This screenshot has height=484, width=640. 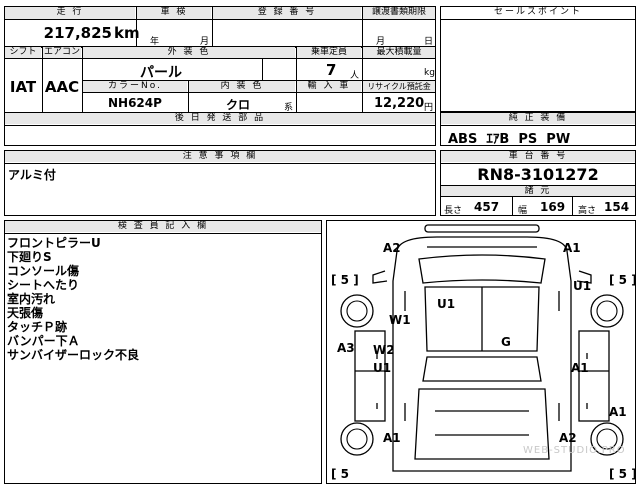 What do you see at coordinates (329, 52) in the screenshot?
I see `capacity-header: 乗車定員` at bounding box center [329, 52].